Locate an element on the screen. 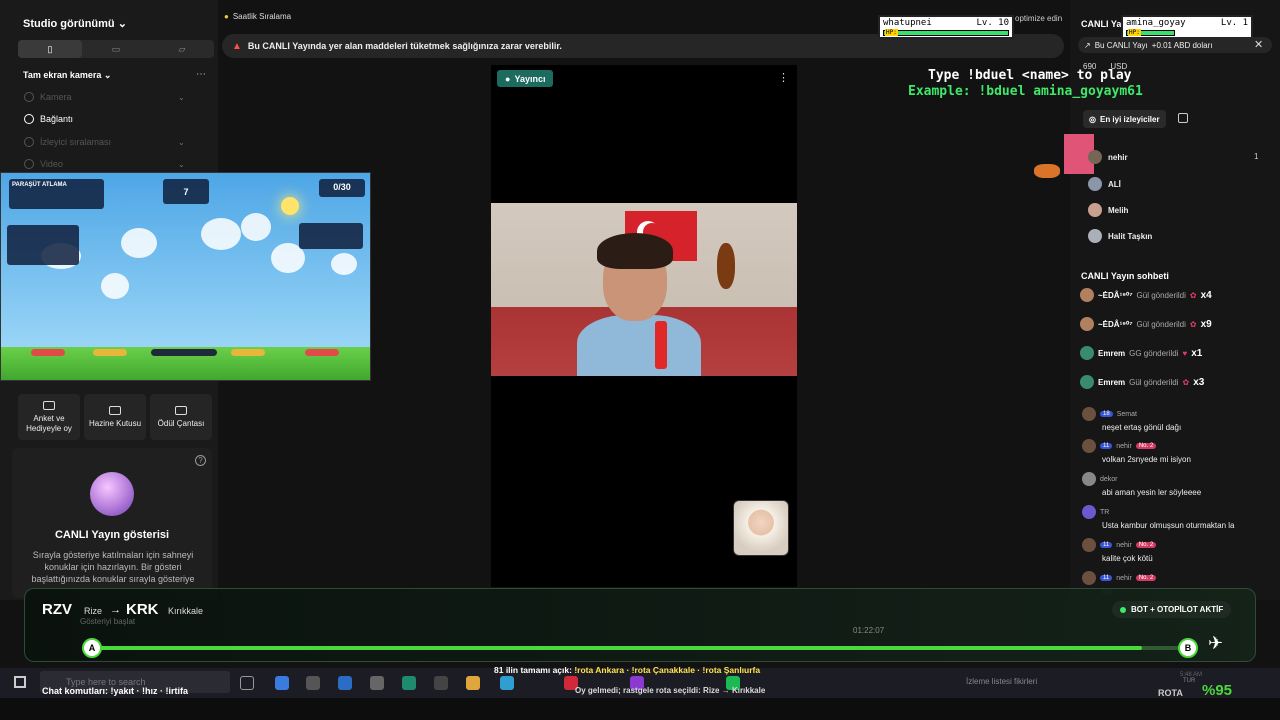 This screenshot has height=720, width=1280. poll-icon is located at coordinates (49, 405).